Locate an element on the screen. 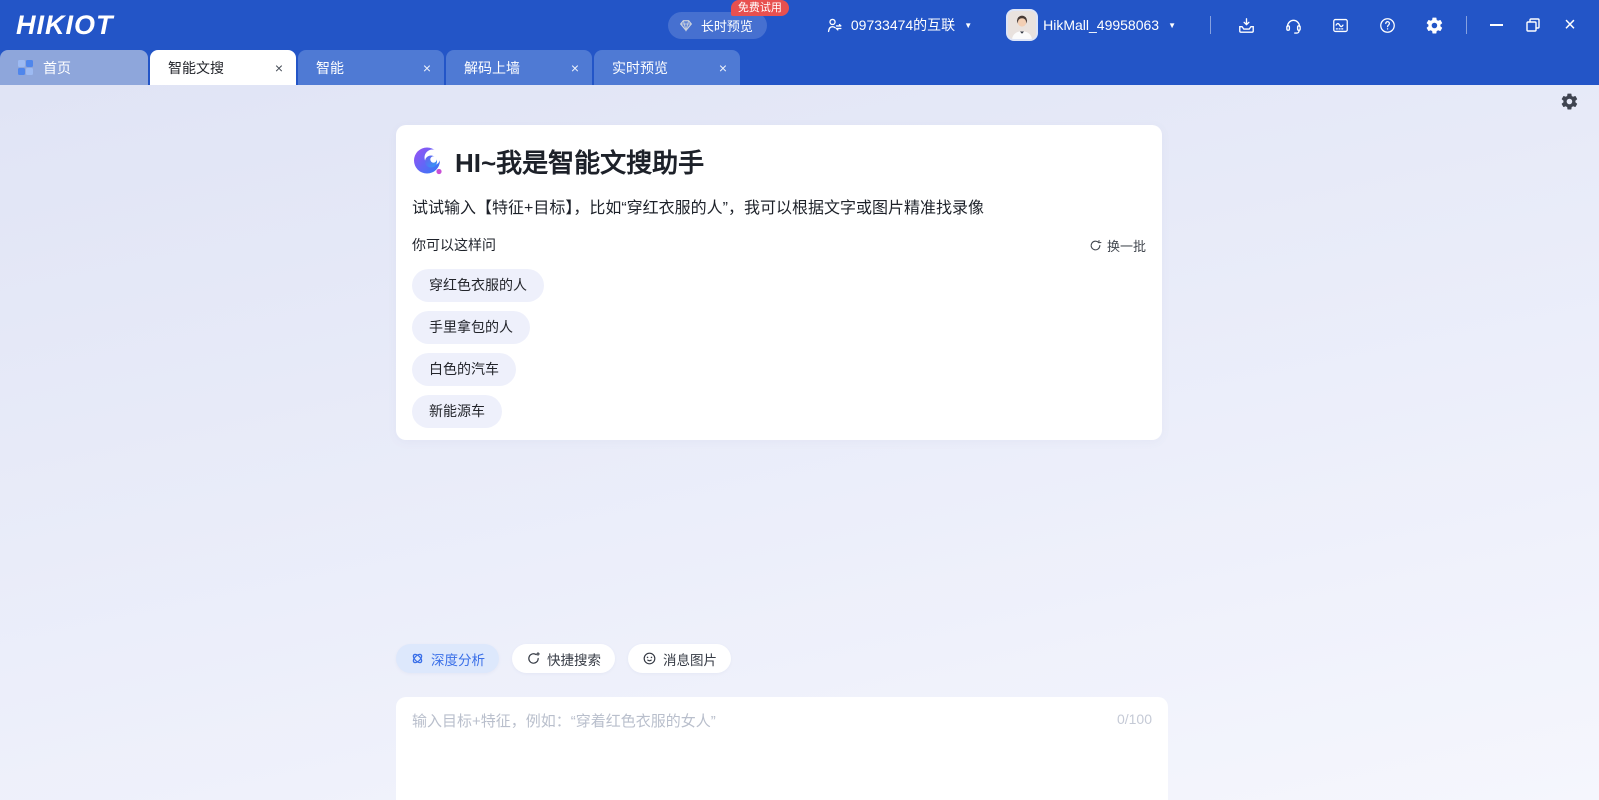 The image size is (1599, 800). tab-smart: 智能 × is located at coordinates (371, 67).